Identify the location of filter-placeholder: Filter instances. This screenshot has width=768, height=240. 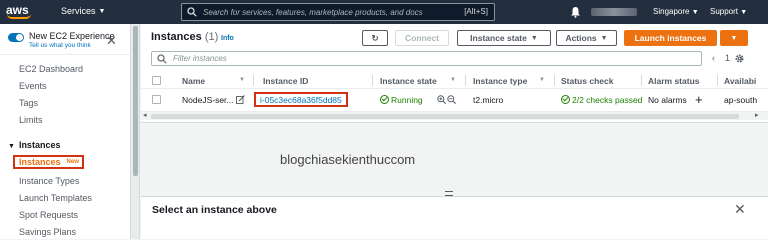
(200, 58).